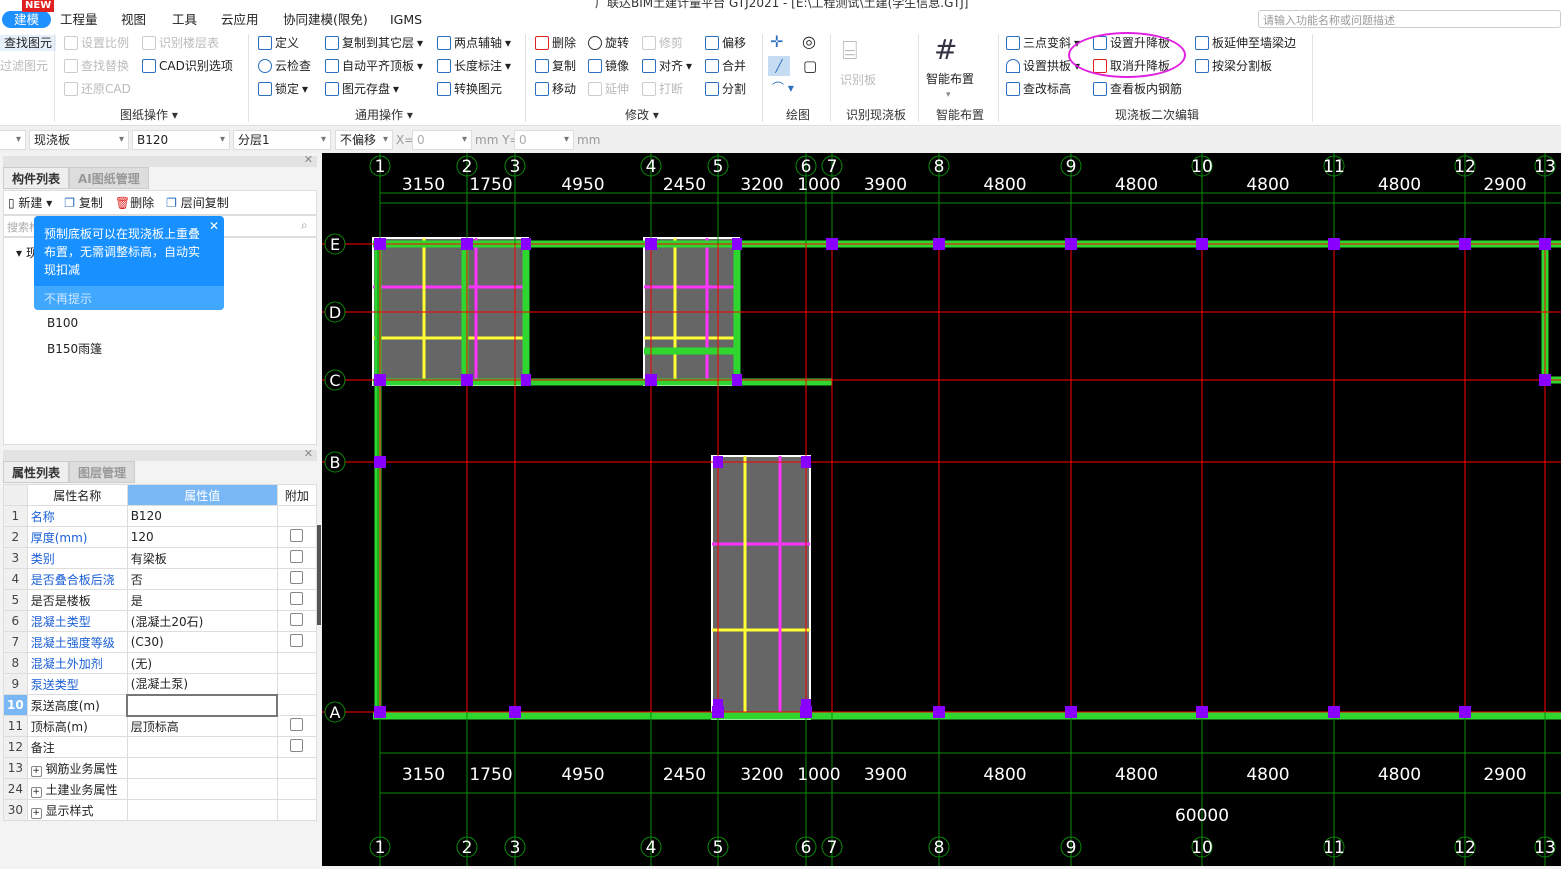 This screenshot has height=869, width=1561. Describe the element at coordinates (27, 19) in the screenshot. I see `menu-modeling: 建模` at that location.